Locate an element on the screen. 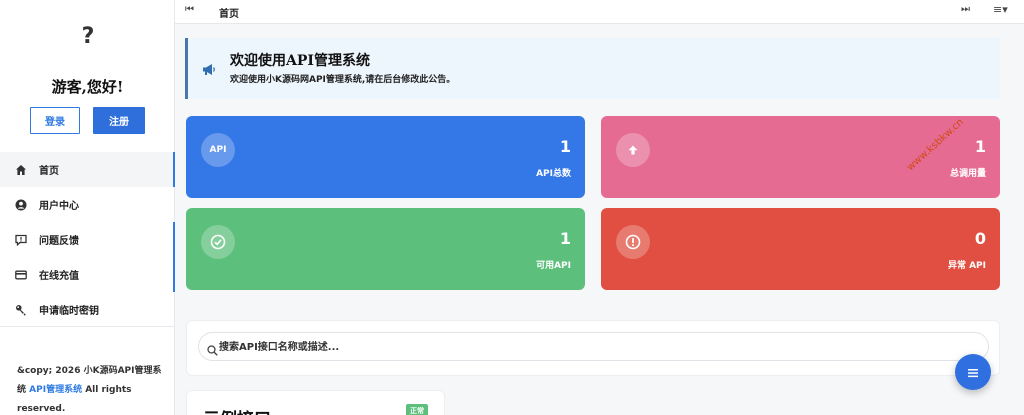 The image size is (1024, 415). sidebar-item-temp-key: 申请临时密钥 is located at coordinates (87, 309).